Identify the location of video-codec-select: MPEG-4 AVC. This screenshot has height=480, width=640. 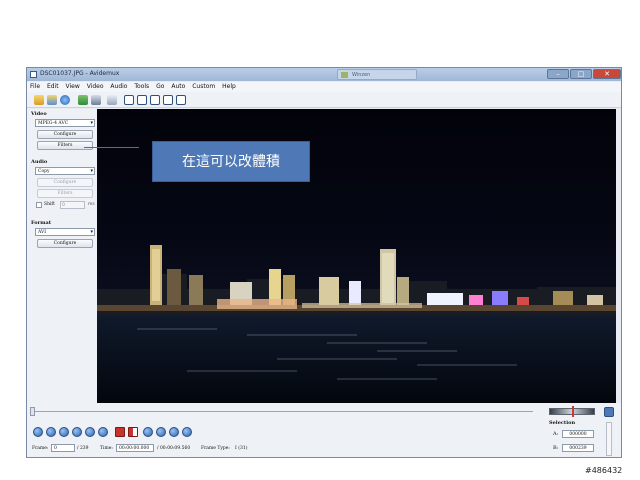
(65, 123).